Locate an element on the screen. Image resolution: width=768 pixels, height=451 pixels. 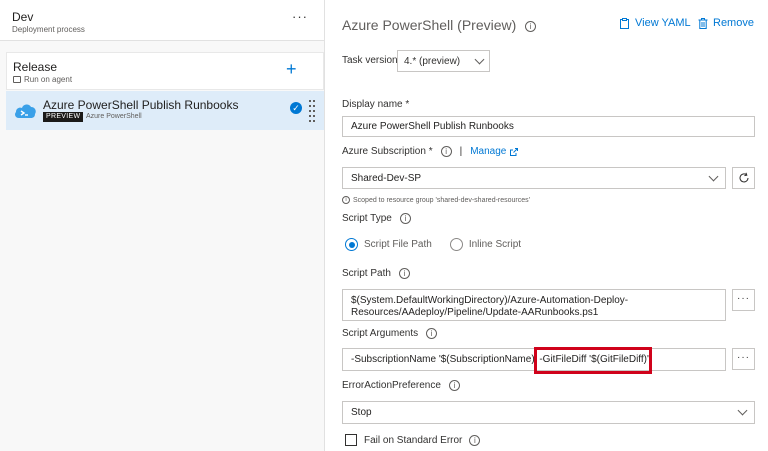
task-title: Azure PowerShell (Preview) is located at coordinates (429, 25).